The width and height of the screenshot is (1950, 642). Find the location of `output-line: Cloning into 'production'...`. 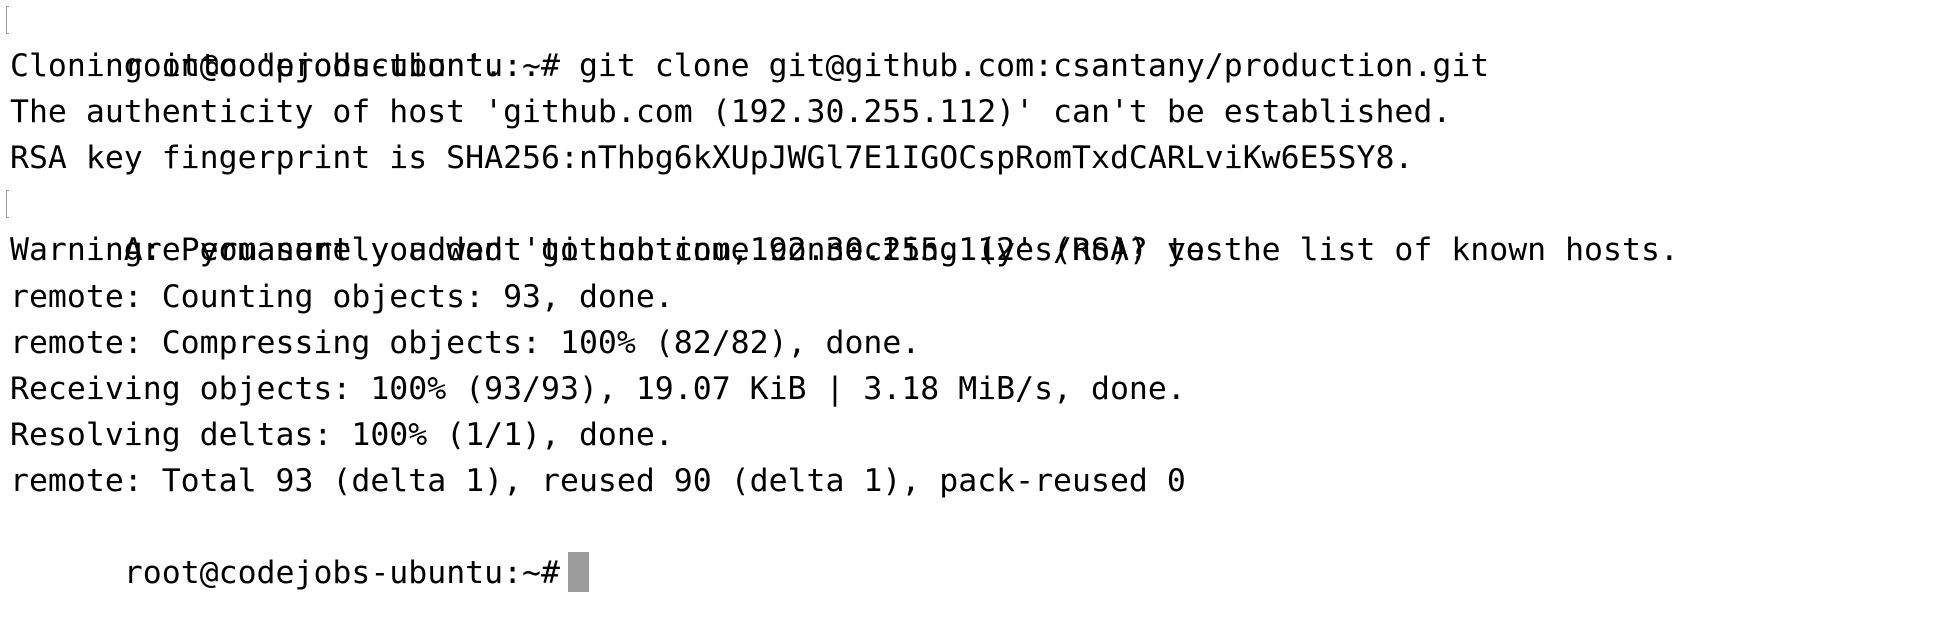

output-line: Cloning into 'production'... is located at coordinates (980, 66).